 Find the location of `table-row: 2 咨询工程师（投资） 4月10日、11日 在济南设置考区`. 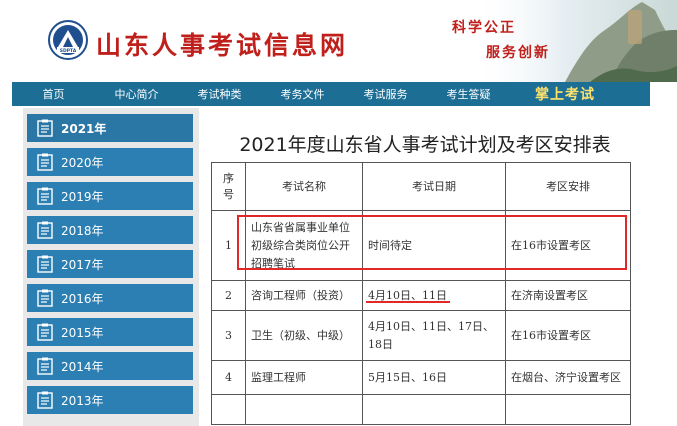

table-row: 2 咨询工程师（投资） 4月10日、11日 在济南设置考区 is located at coordinates (421, 295).